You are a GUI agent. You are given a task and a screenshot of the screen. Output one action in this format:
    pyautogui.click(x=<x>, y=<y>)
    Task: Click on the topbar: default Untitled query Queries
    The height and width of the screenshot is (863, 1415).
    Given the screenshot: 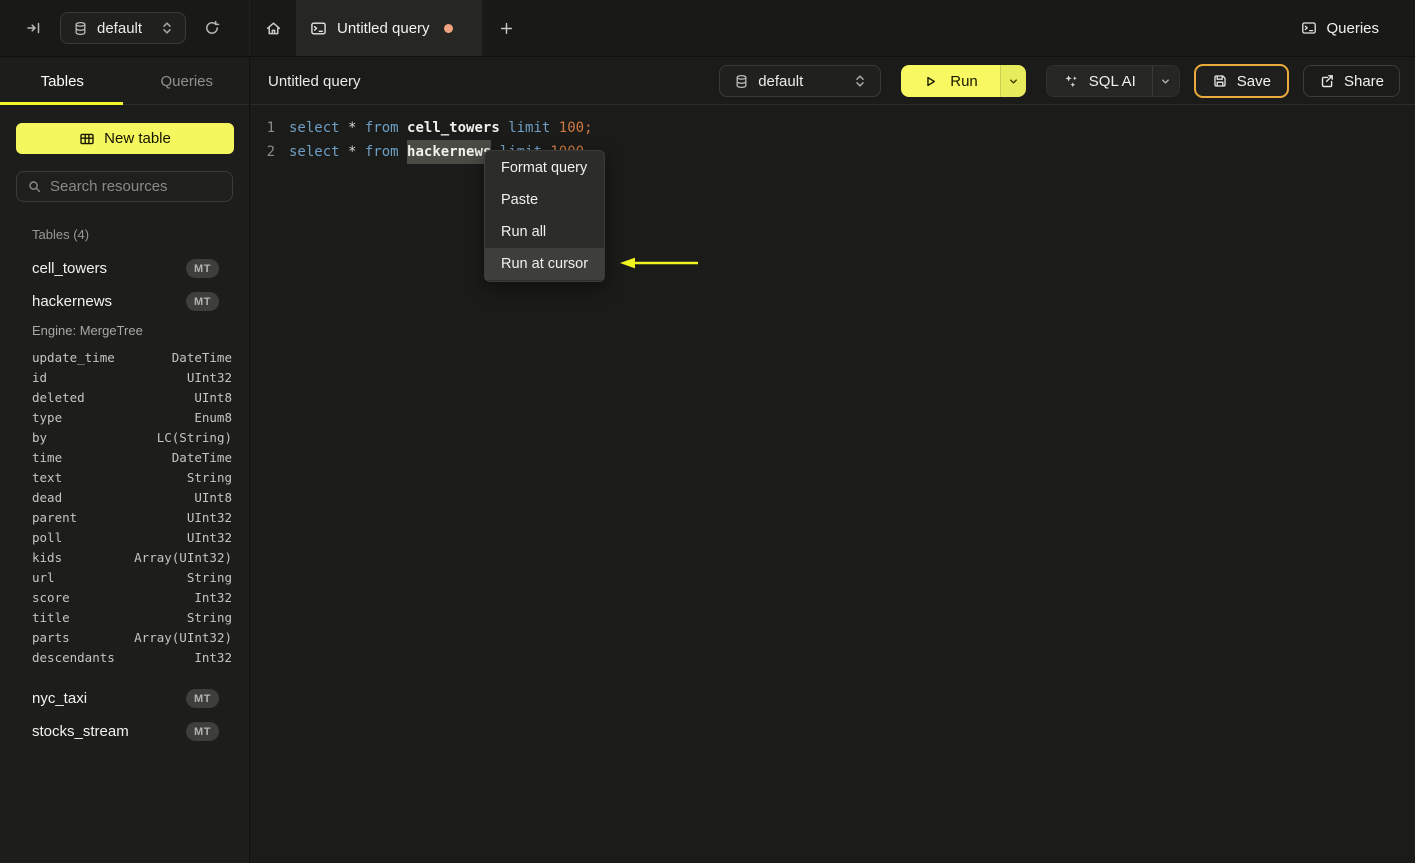 What is the action you would take?
    pyautogui.click(x=707, y=28)
    